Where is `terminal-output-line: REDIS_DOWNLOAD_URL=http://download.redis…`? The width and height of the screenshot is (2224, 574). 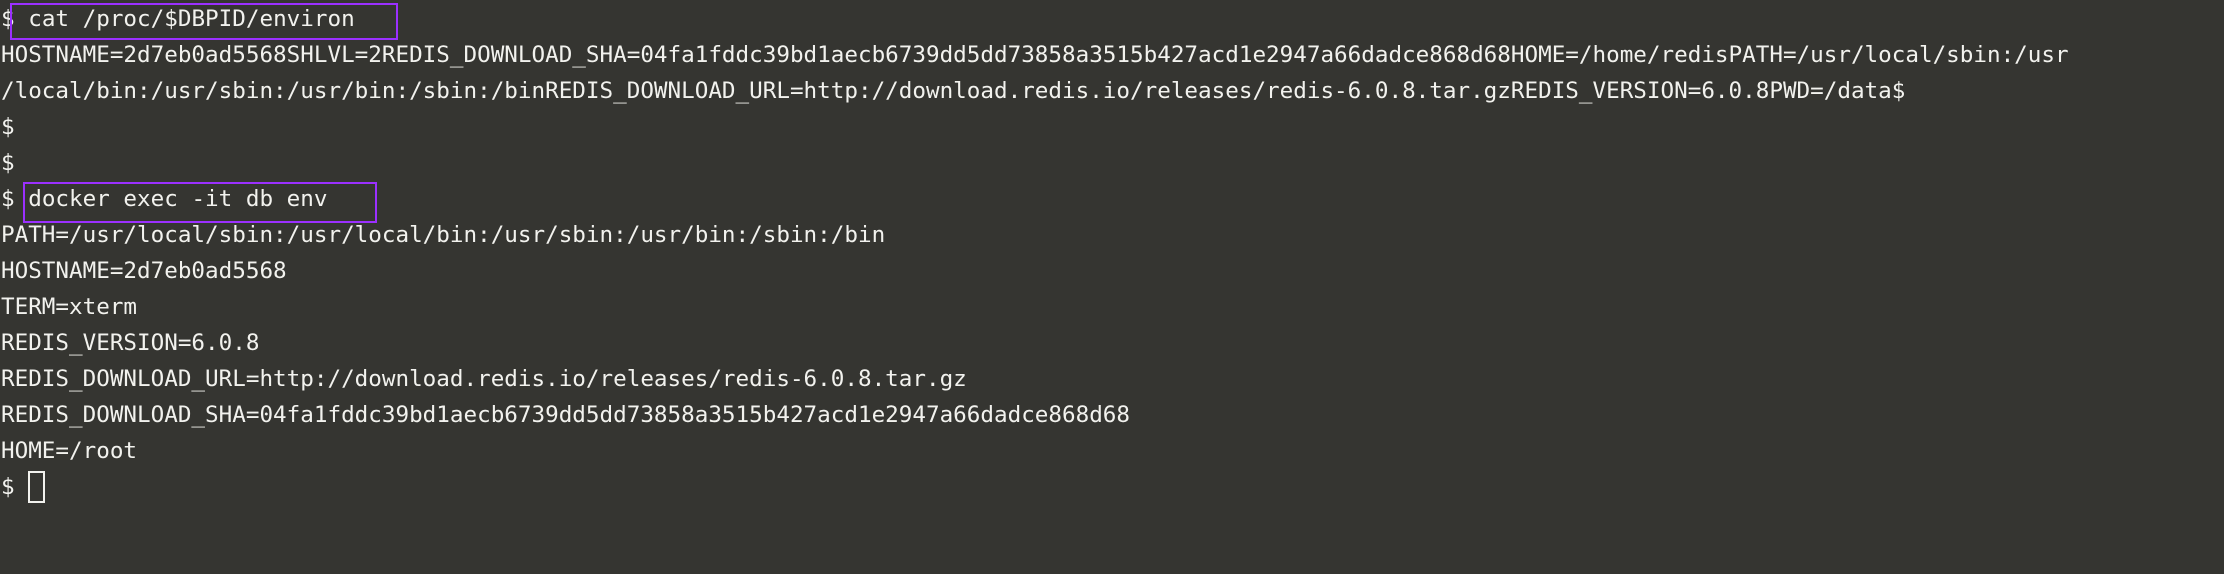 terminal-output-line: REDIS_DOWNLOAD_URL=http://download.redis… is located at coordinates (484, 379).